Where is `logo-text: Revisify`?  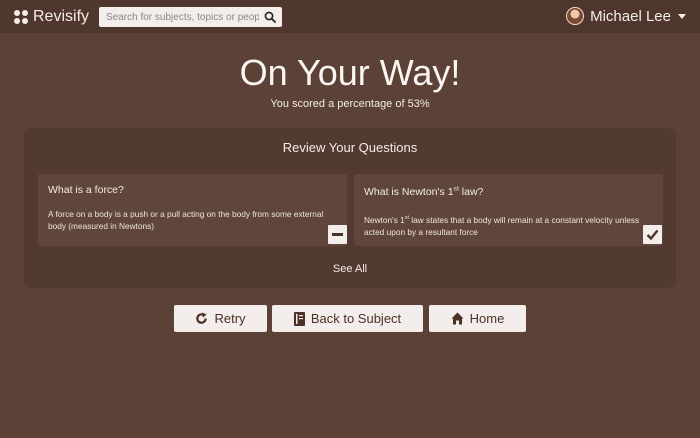
logo-text: Revisify is located at coordinates (61, 16).